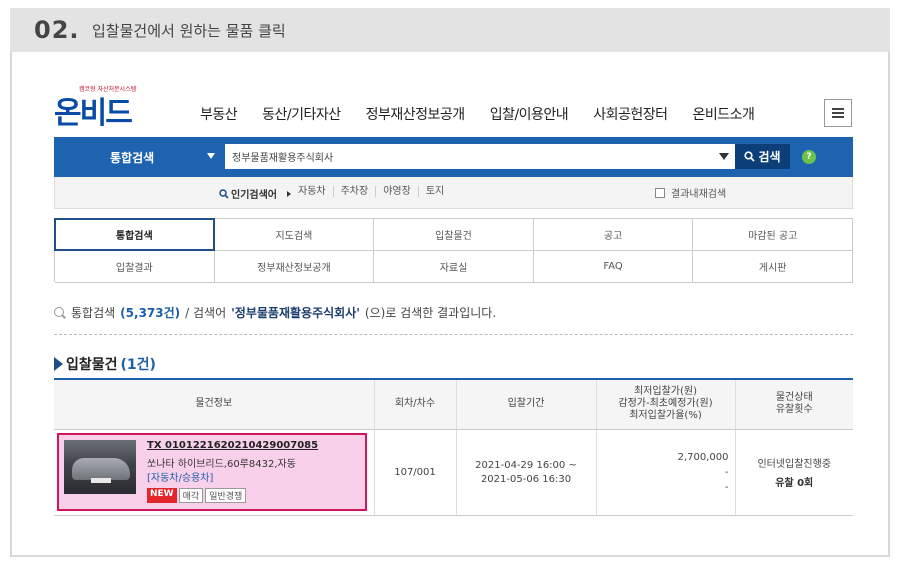 The image size is (900, 567). I want to click on popular-keyword: 야영장, so click(396, 191).